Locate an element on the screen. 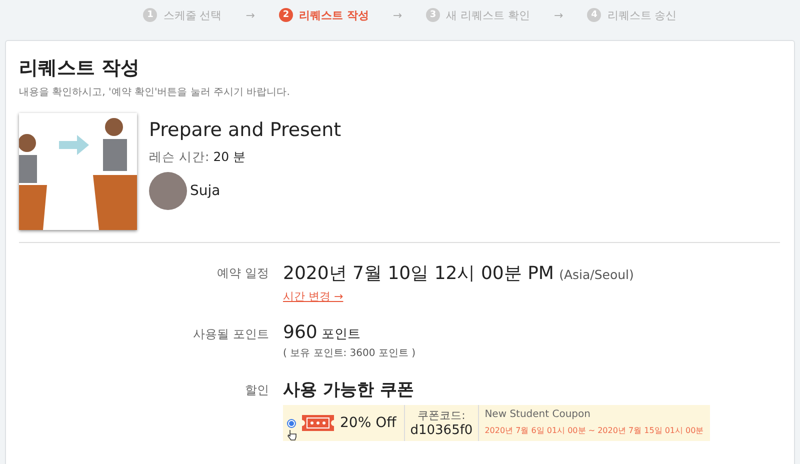 Image resolution: width=800 pixels, height=464 pixels. schedule-datetime: 2020년 7월 10일 12시 00분 PM is located at coordinates (418, 273).